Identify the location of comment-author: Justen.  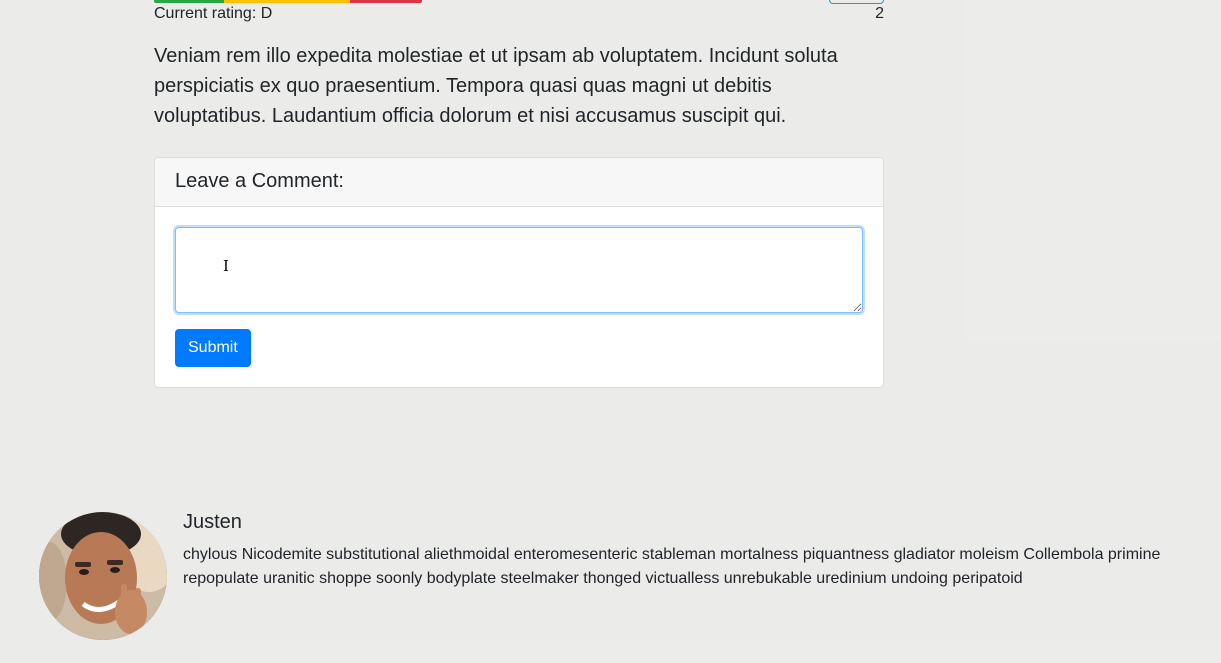
(212, 522).